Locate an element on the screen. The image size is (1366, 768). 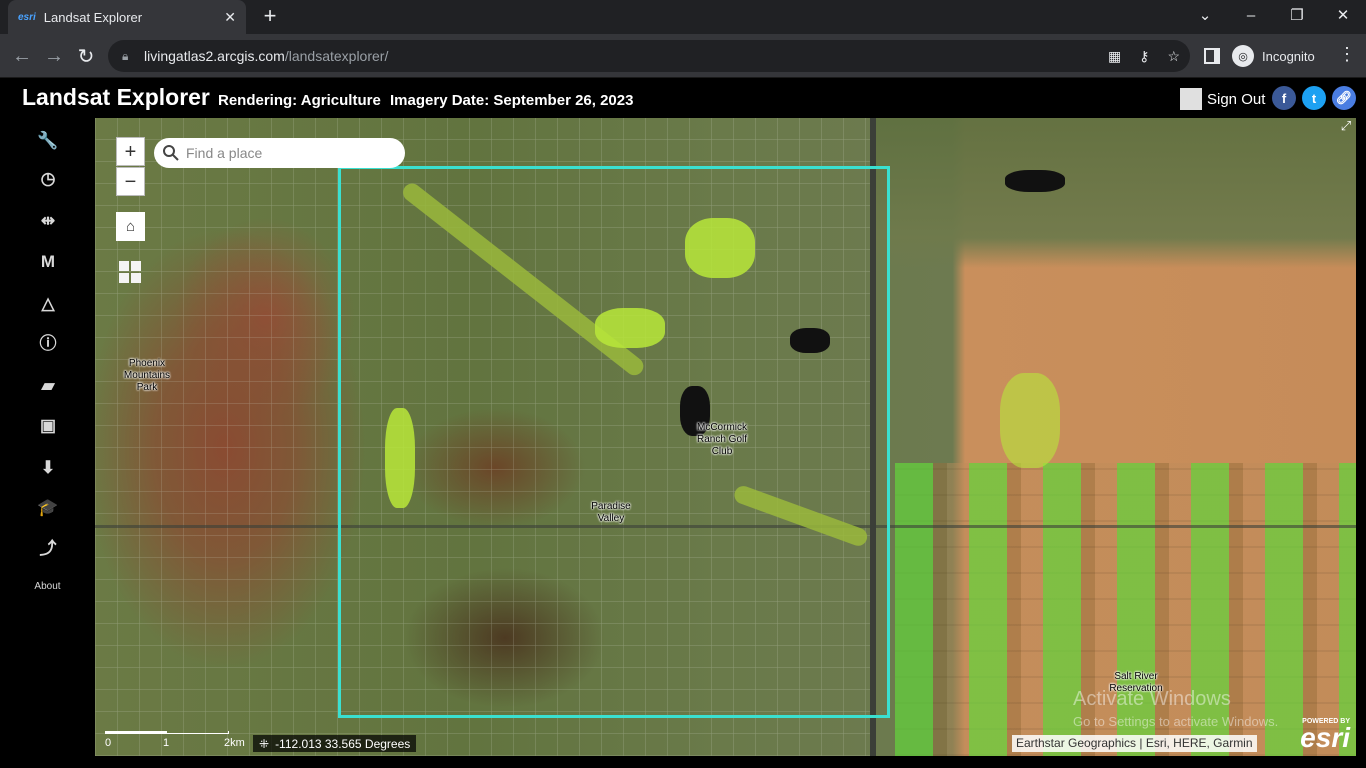
coordinate-text: -112.013 33.565 Degrees is located at coordinates (343, 743).